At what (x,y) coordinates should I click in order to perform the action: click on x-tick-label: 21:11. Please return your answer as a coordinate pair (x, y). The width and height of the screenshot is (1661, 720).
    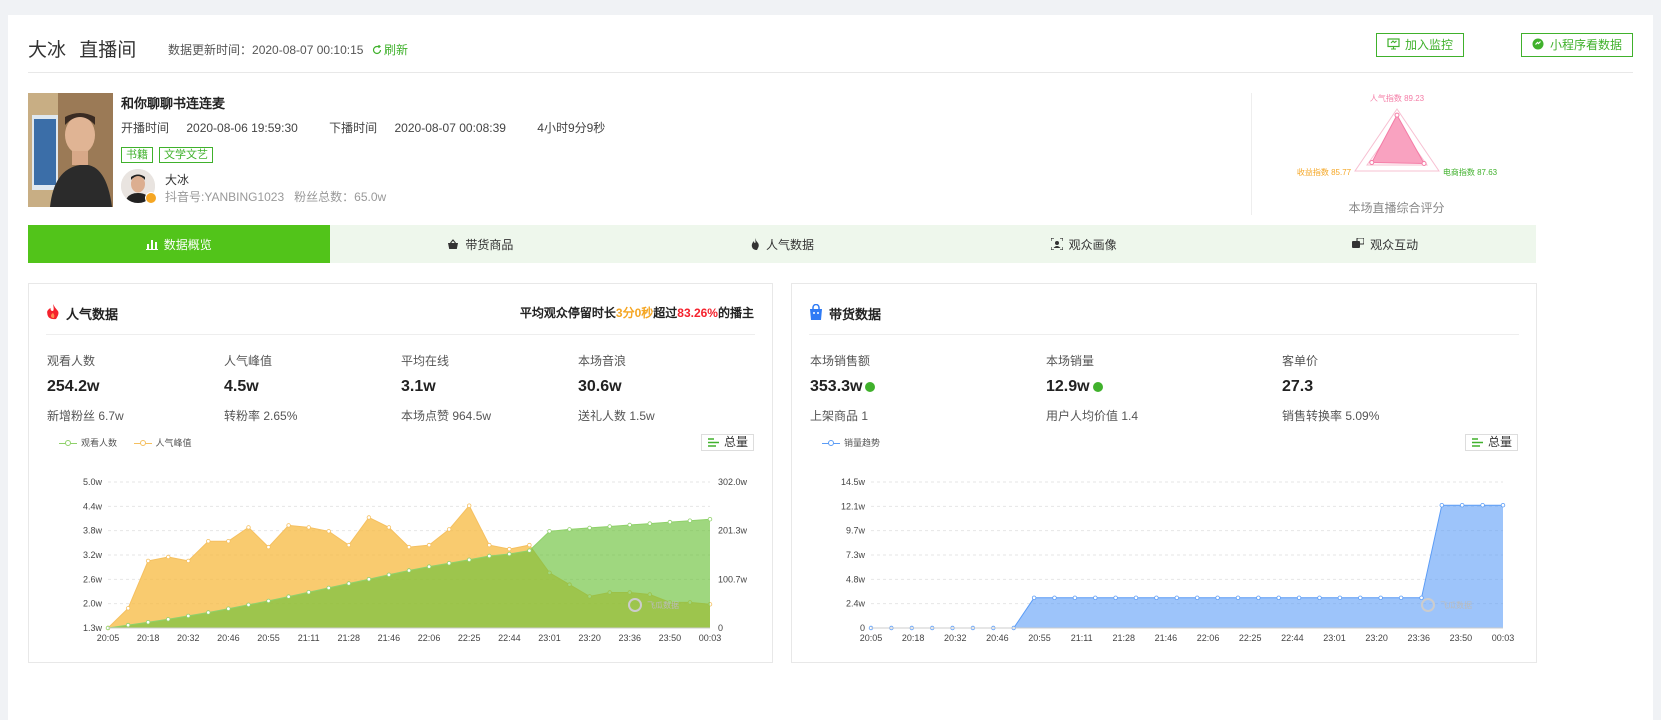
    Looking at the image, I should click on (1082, 638).